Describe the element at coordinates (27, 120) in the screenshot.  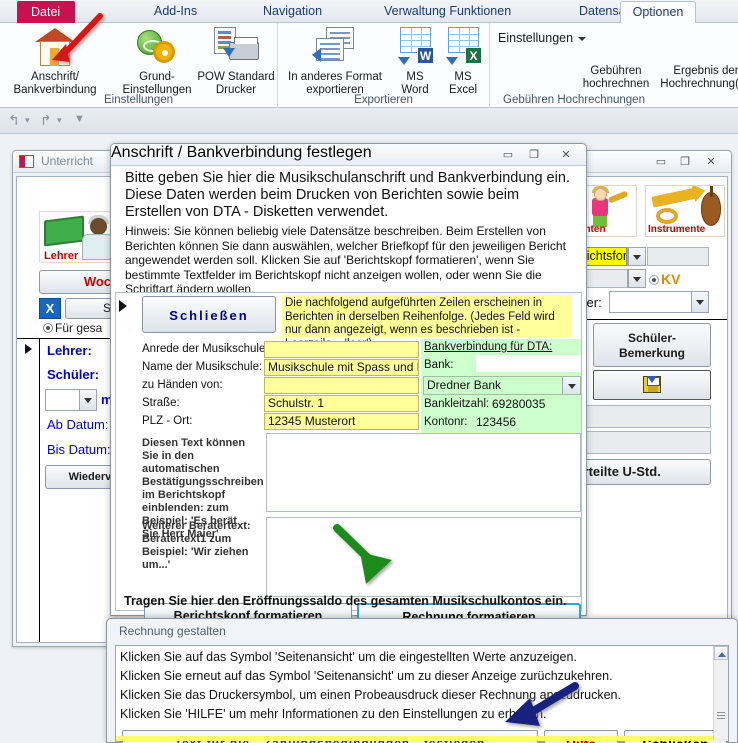
I see `undo-dropdown-icon: ▾` at that location.